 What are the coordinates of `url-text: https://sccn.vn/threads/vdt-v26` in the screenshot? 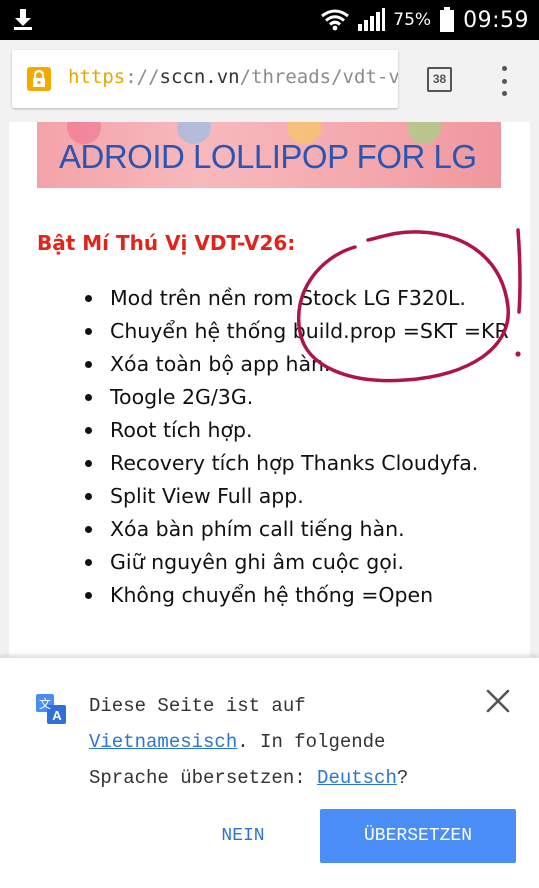 It's located at (233, 77).